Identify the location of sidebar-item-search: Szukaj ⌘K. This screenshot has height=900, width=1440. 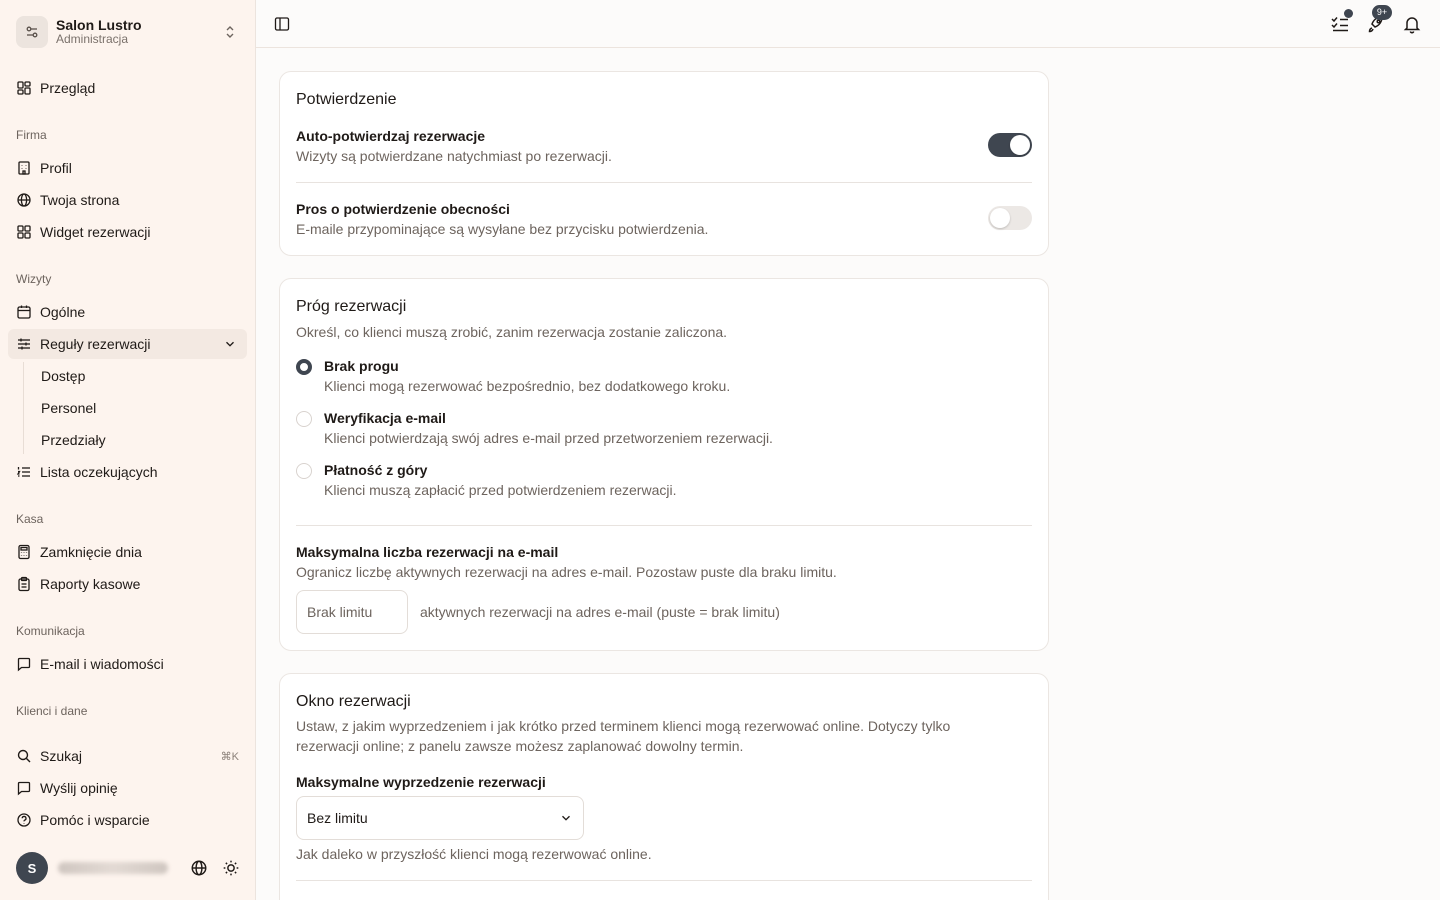
(127, 756).